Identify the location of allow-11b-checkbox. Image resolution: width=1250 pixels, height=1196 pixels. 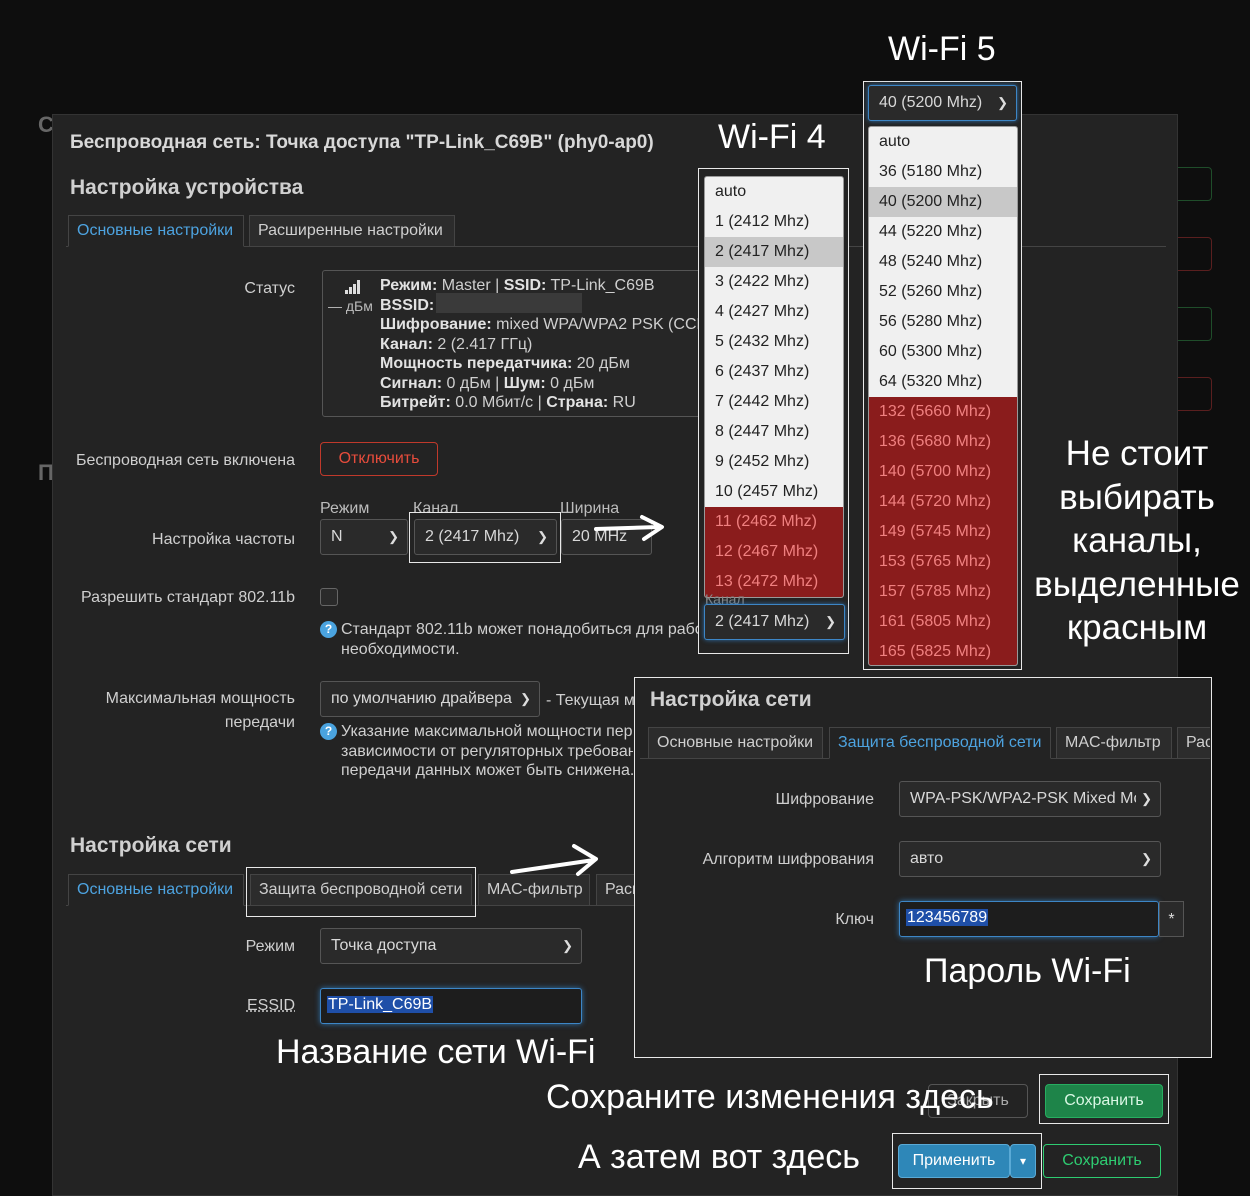
(329, 597).